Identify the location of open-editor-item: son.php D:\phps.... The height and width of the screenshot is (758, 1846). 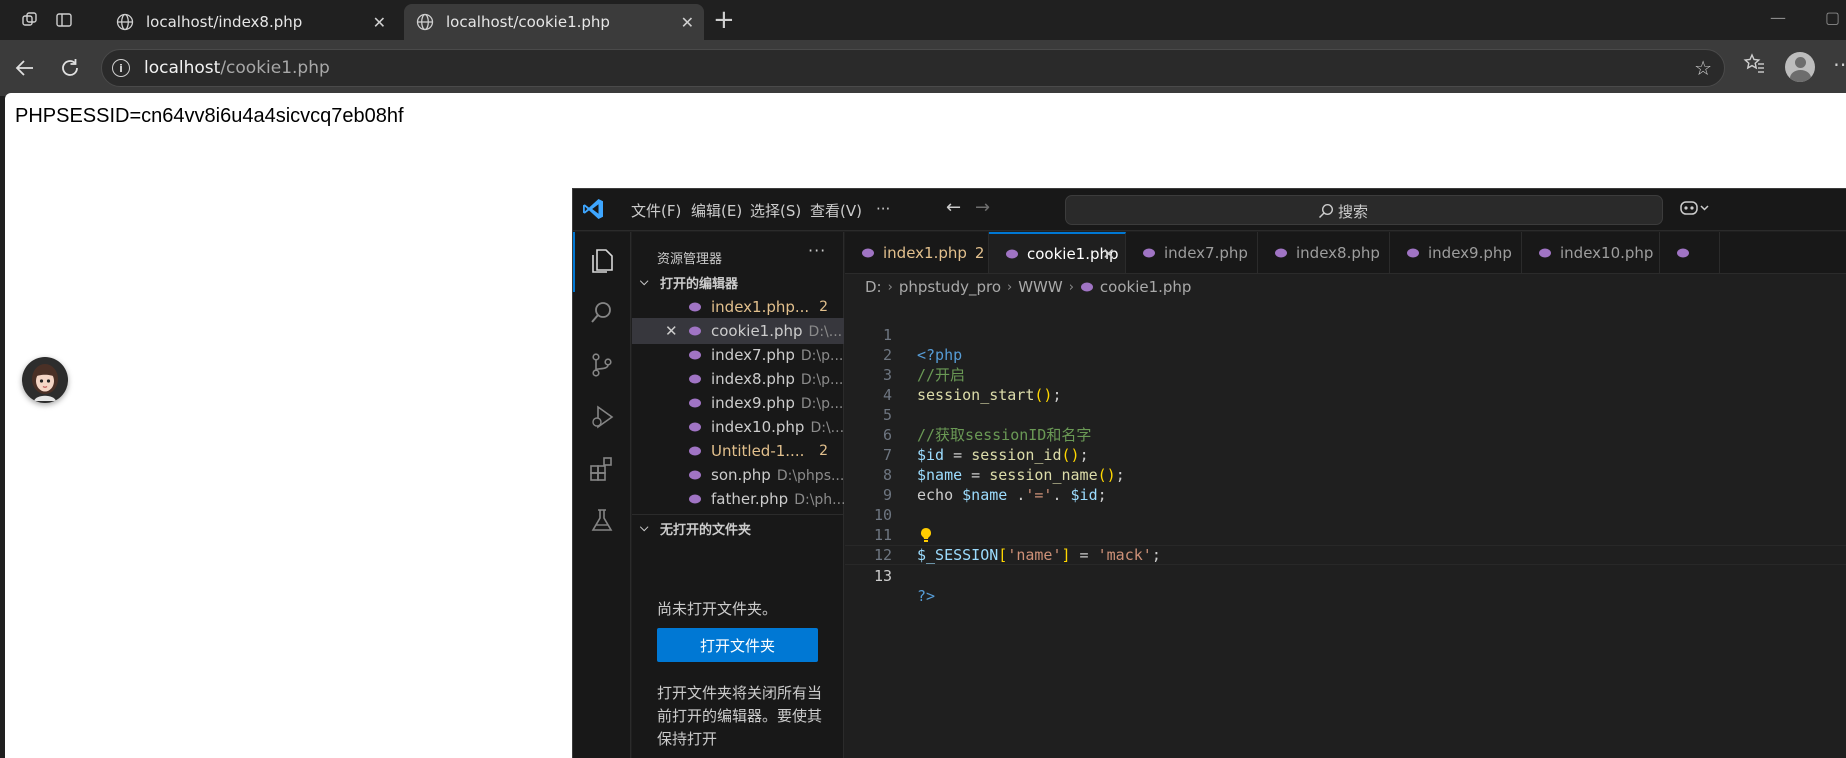
(738, 475).